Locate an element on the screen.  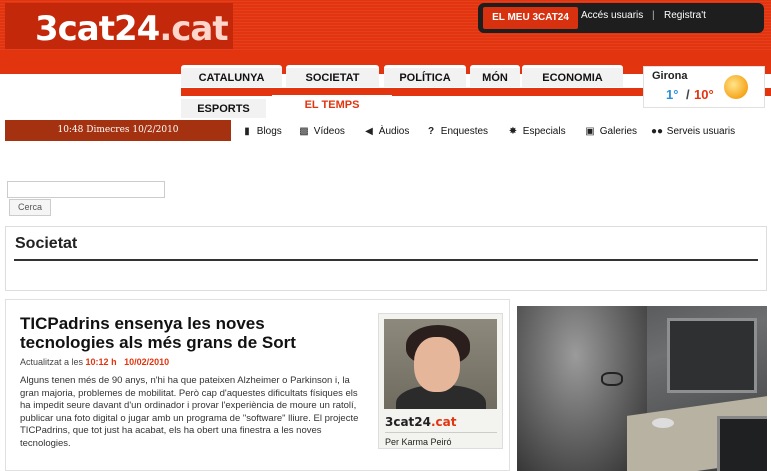
login-link: Accés usuaris is located at coordinates (612, 15).